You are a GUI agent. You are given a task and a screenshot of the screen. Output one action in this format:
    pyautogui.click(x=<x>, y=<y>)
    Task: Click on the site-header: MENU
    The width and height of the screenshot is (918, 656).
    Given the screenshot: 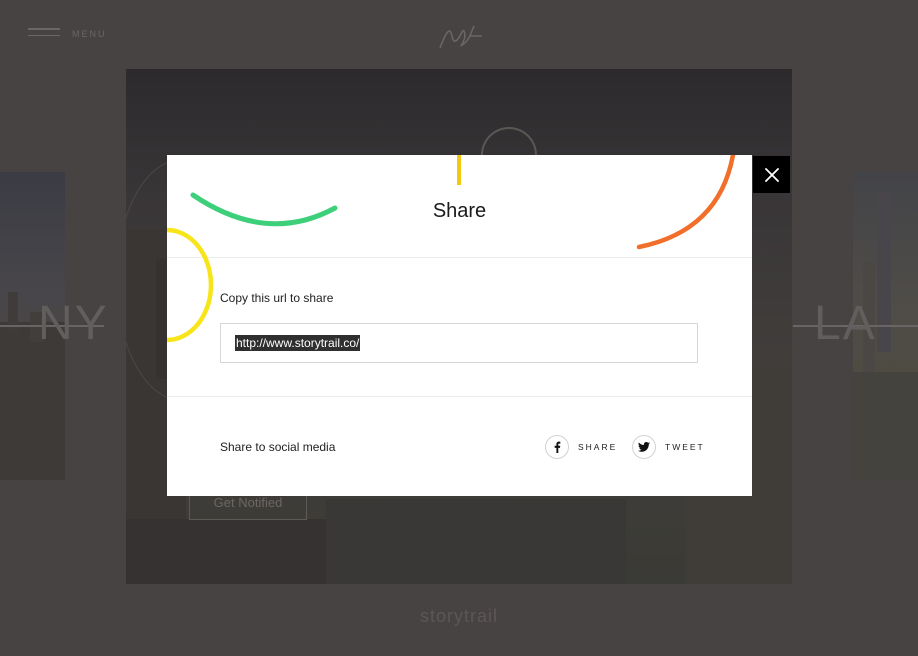 What is the action you would take?
    pyautogui.click(x=459, y=34)
    